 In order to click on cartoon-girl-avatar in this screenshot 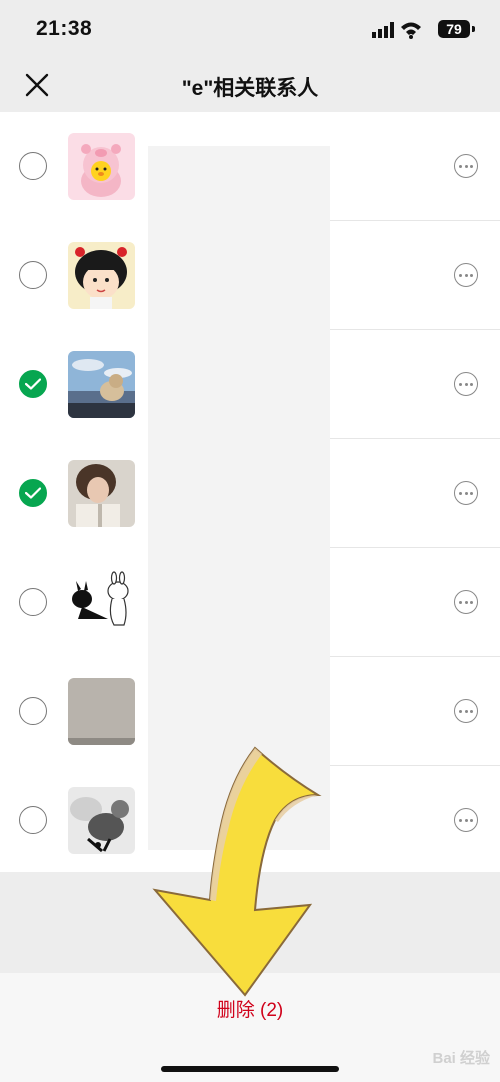, I will do `click(101, 275)`.